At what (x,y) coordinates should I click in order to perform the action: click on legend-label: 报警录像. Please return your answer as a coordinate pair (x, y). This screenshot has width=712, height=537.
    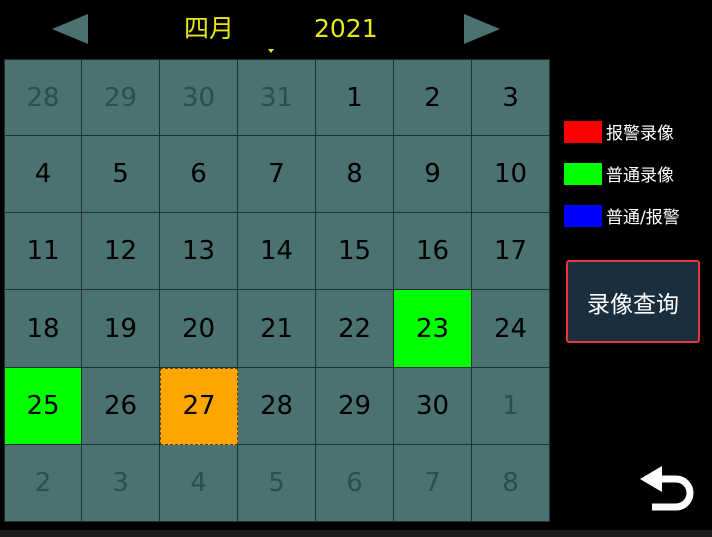
    Looking at the image, I should click on (640, 134).